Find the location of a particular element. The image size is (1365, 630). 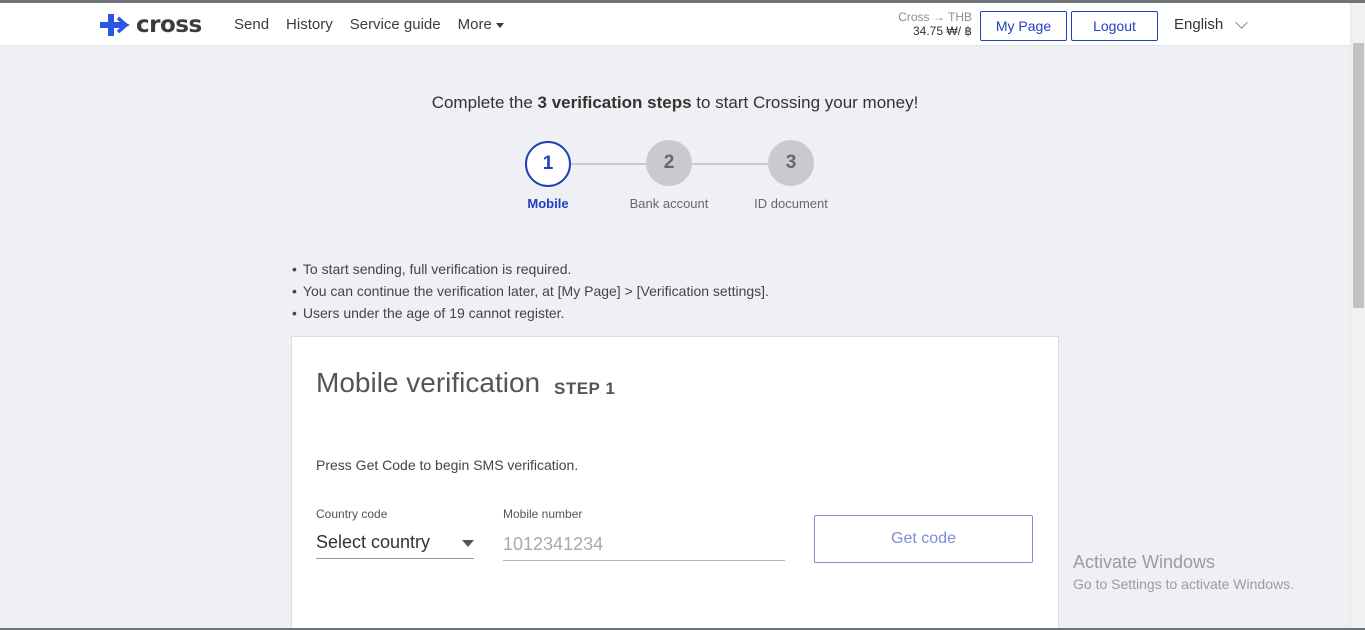

rate-label: Cross → THB is located at coordinates (935, 17).